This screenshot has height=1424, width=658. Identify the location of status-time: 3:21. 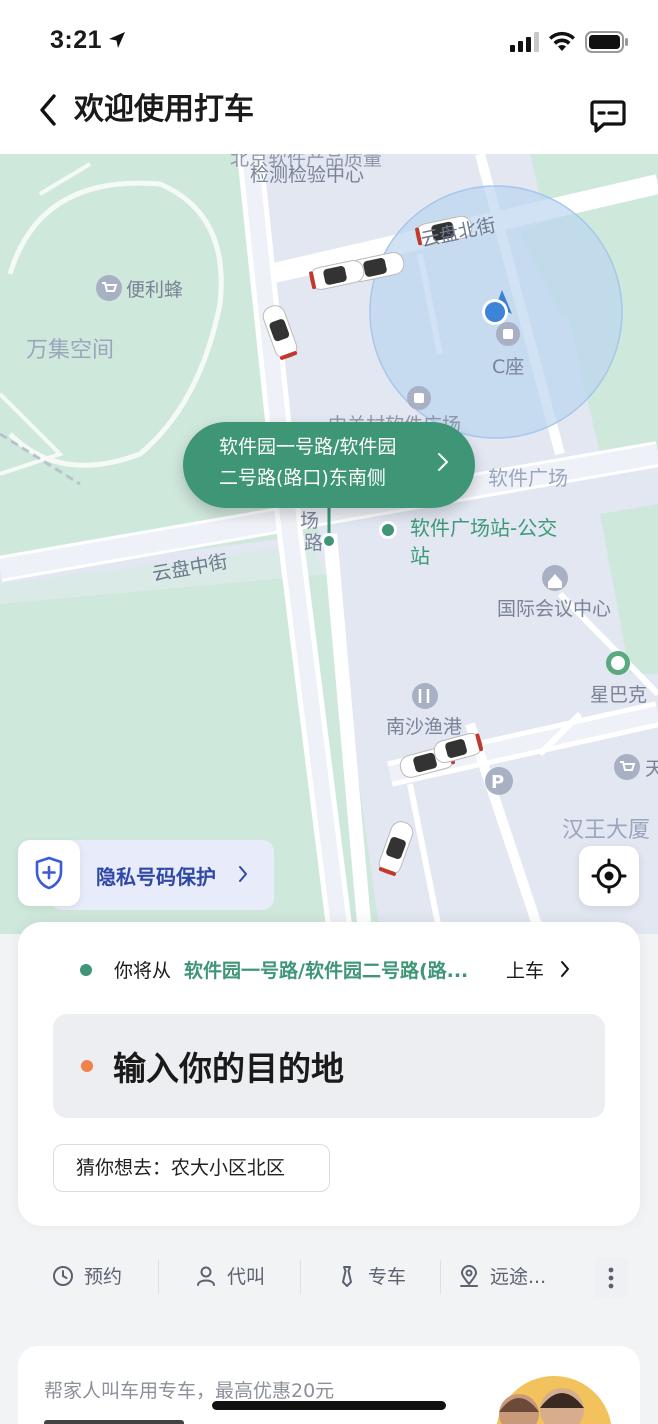
(76, 40).